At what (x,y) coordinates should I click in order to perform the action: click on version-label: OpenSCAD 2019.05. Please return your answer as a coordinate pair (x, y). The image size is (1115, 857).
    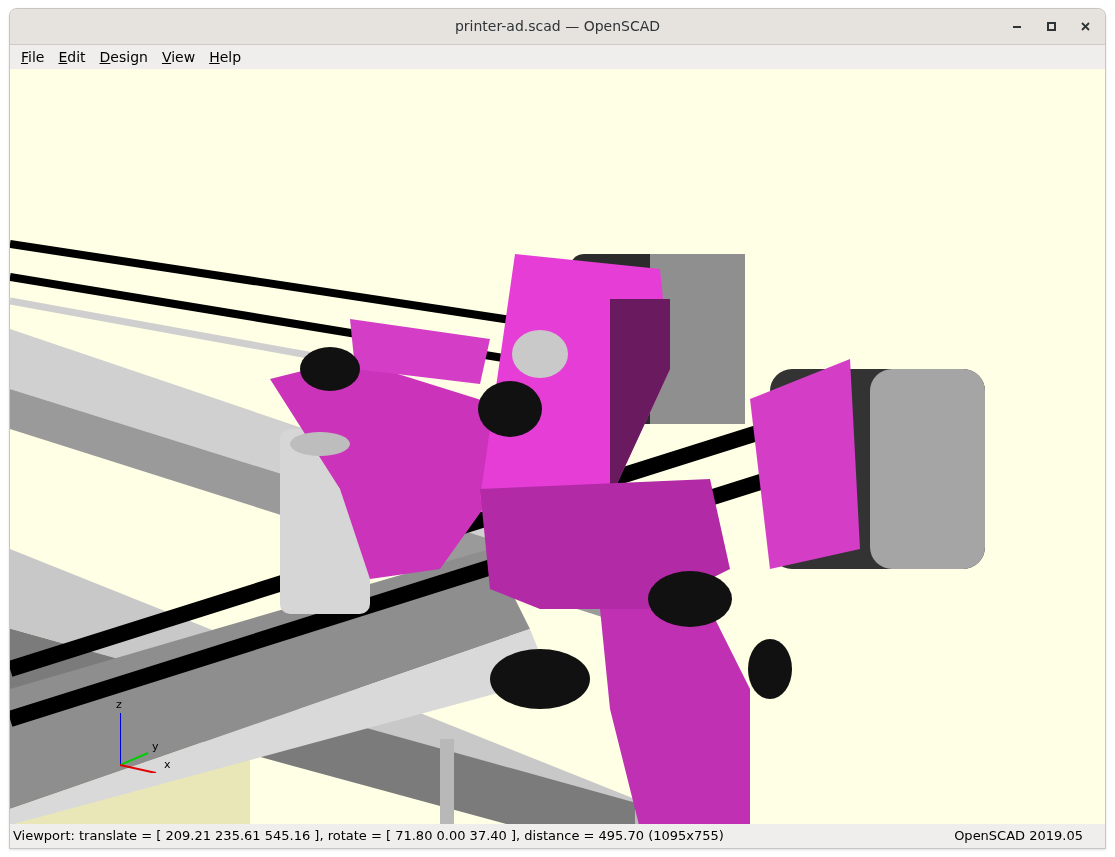
    Looking at the image, I should click on (1018, 836).